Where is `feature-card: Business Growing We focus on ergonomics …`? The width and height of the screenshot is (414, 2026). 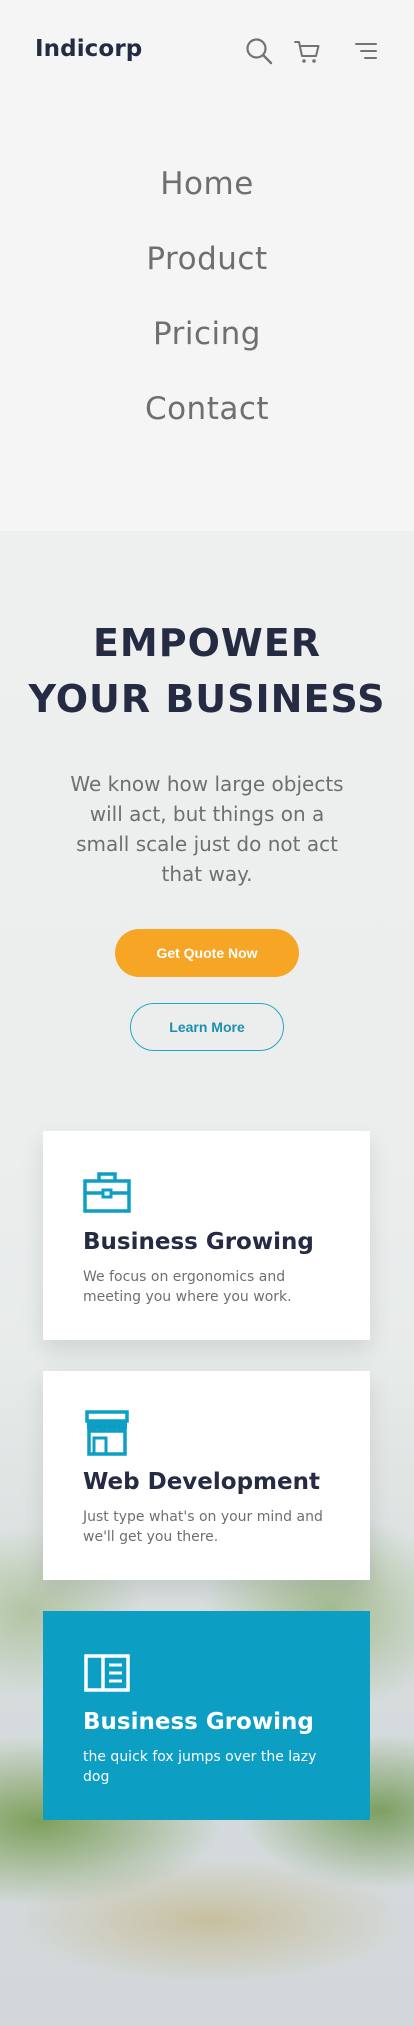 feature-card: Business Growing We focus on ergonomics … is located at coordinates (206, 1235).